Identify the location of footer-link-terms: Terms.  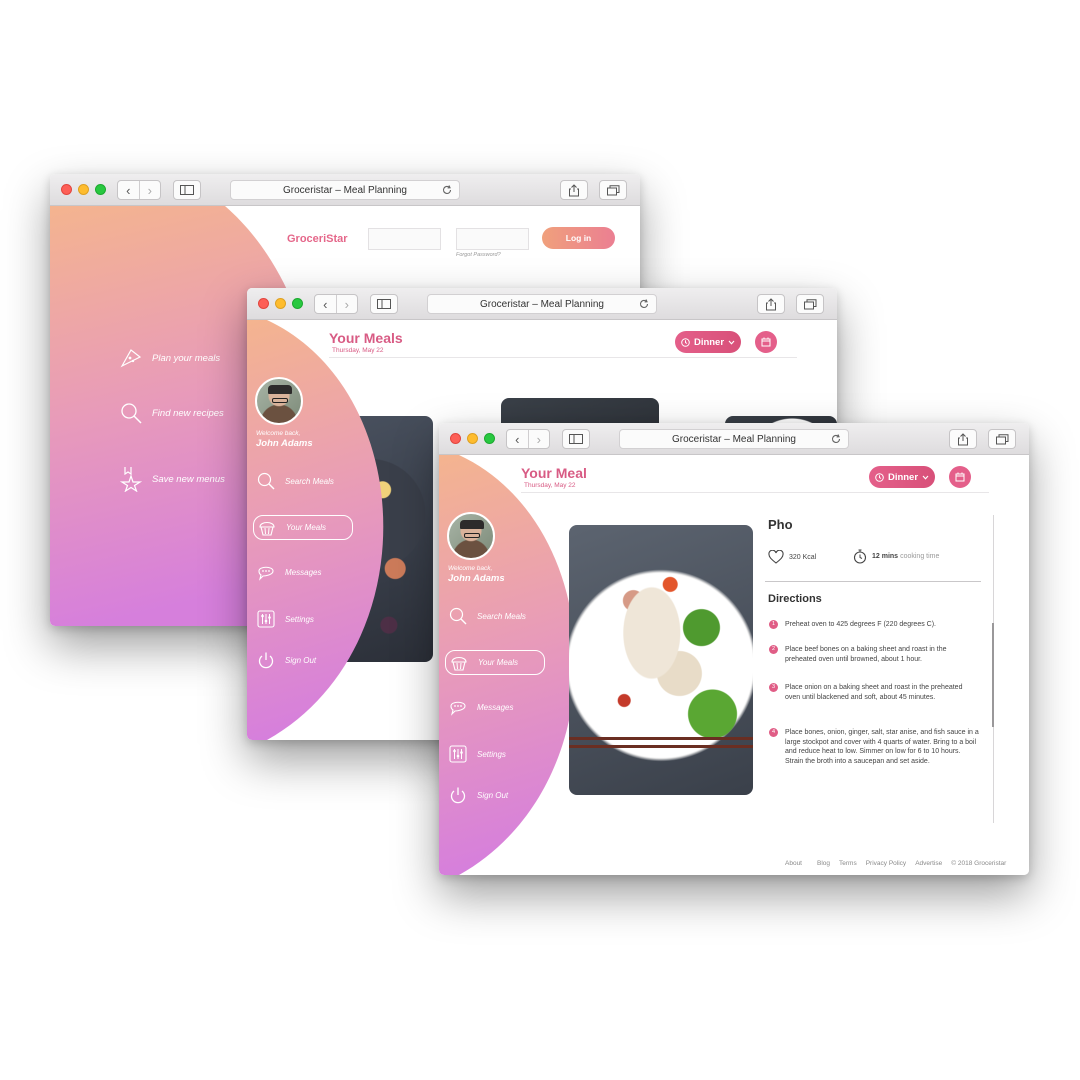
(848, 863).